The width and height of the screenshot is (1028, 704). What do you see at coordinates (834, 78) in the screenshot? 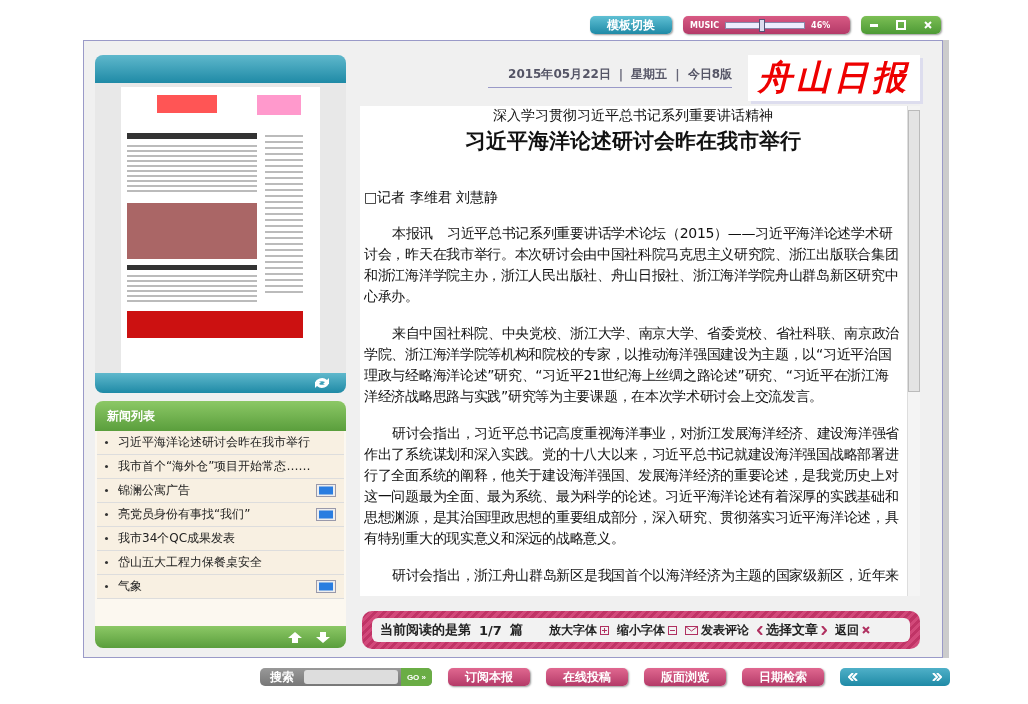
I see `newspaper-logo: 舟山日报` at bounding box center [834, 78].